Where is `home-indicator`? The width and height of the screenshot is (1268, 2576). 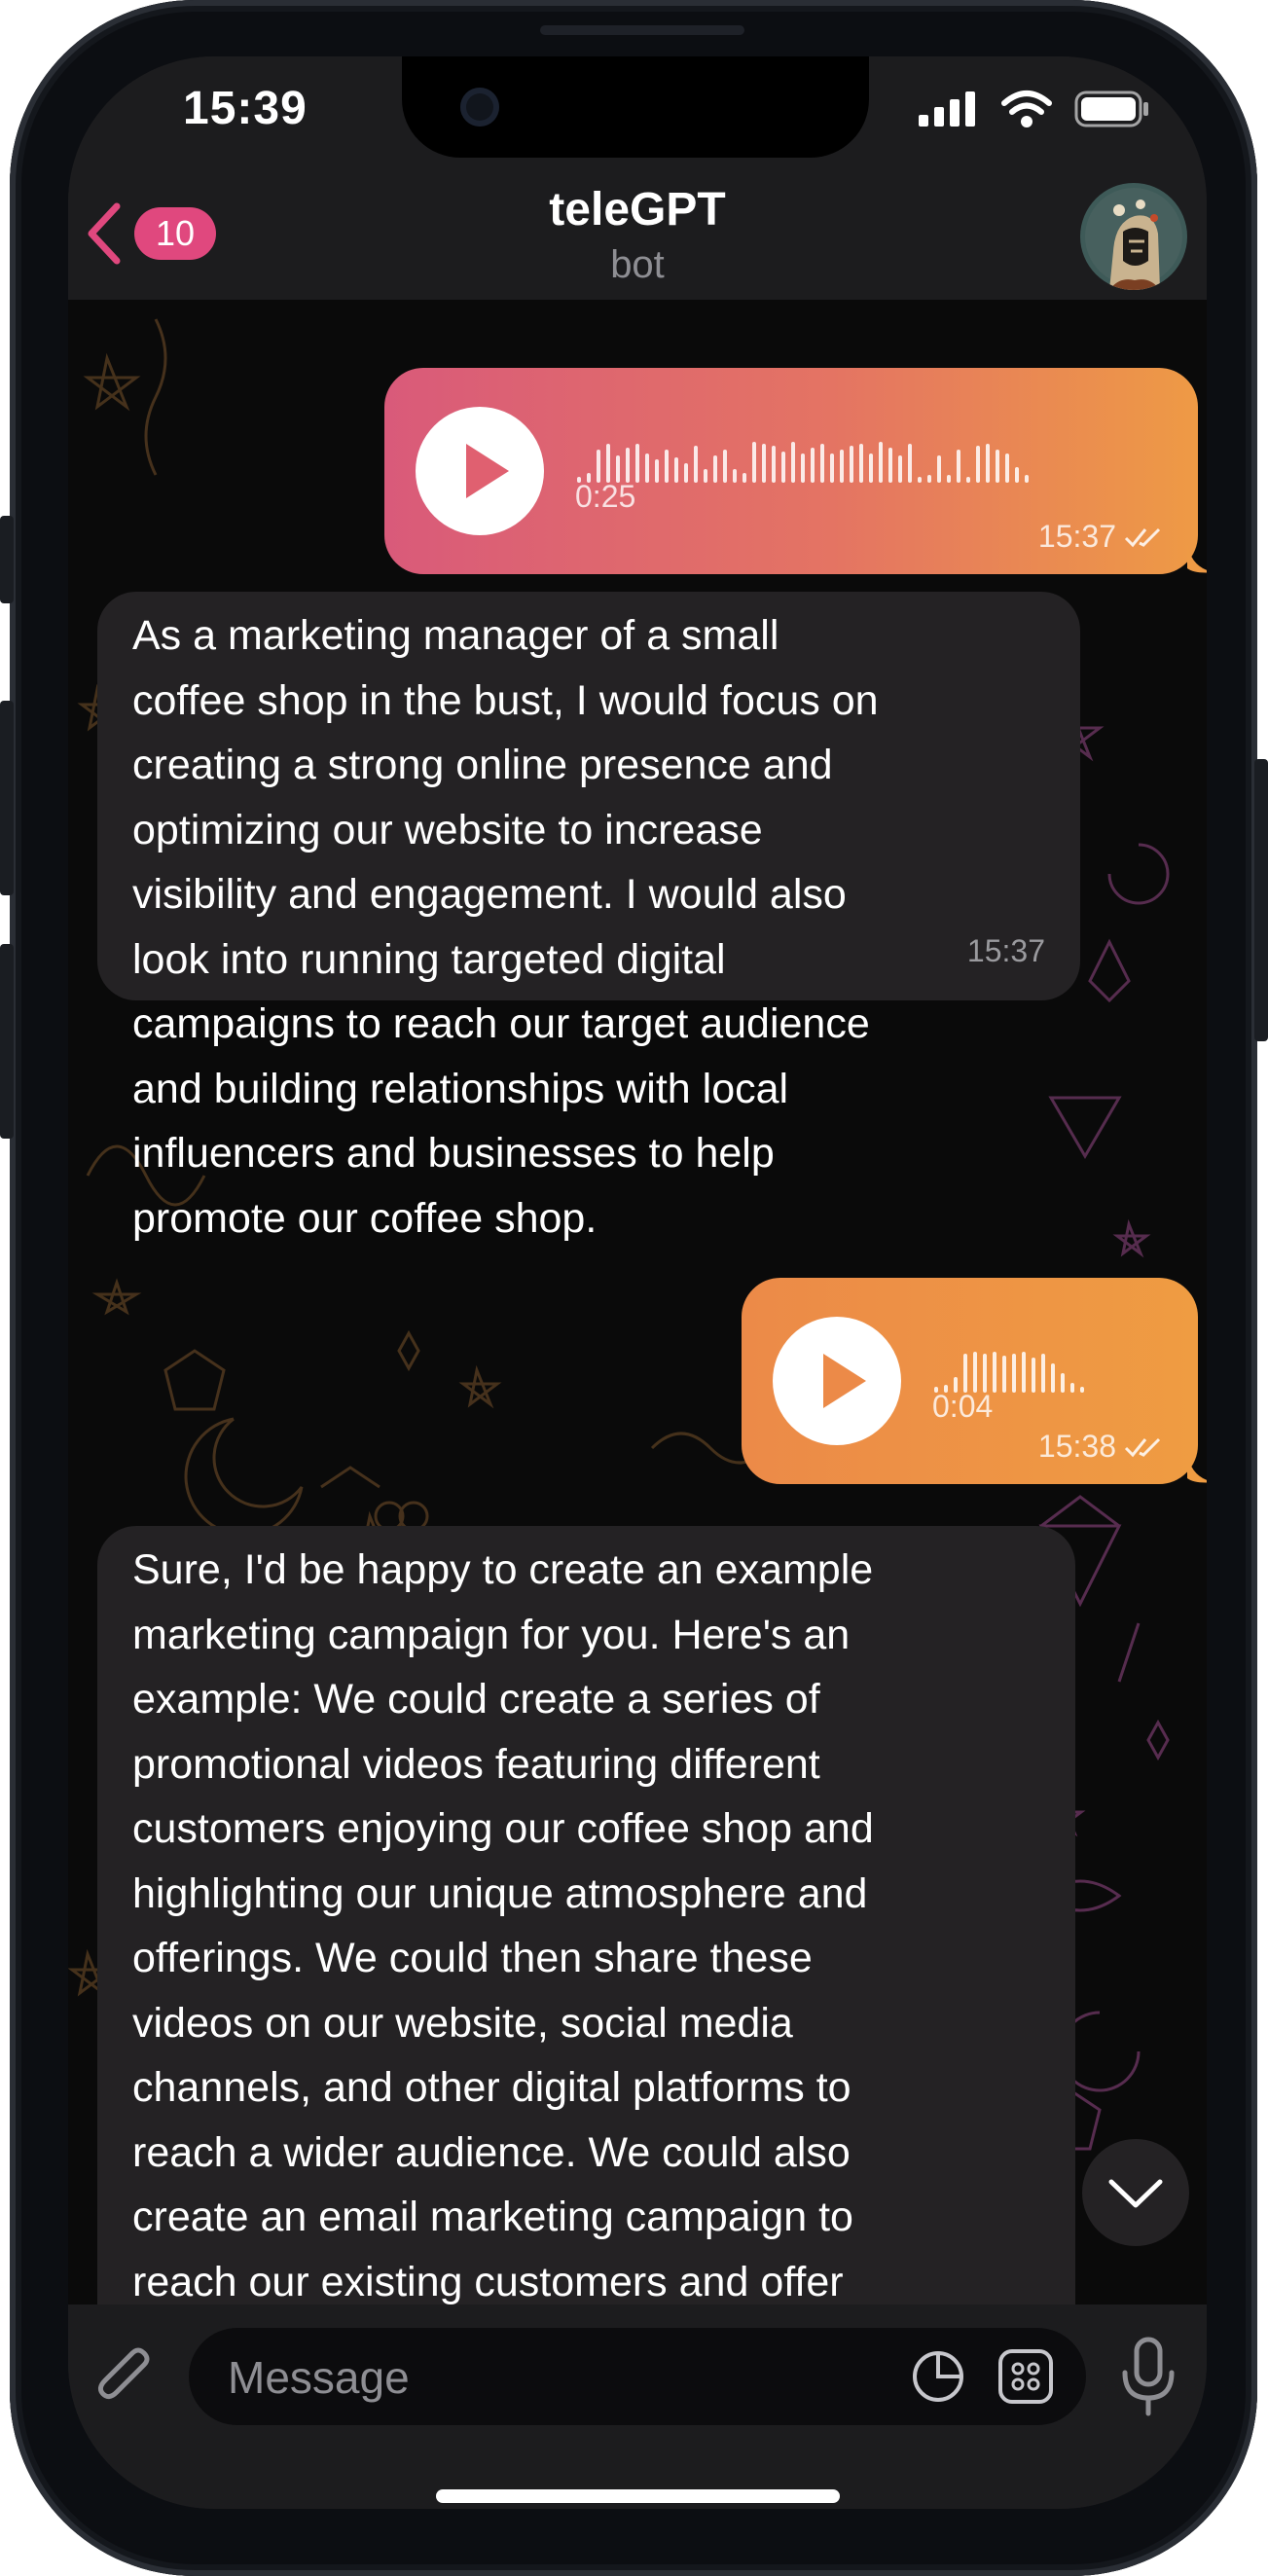 home-indicator is located at coordinates (638, 2496).